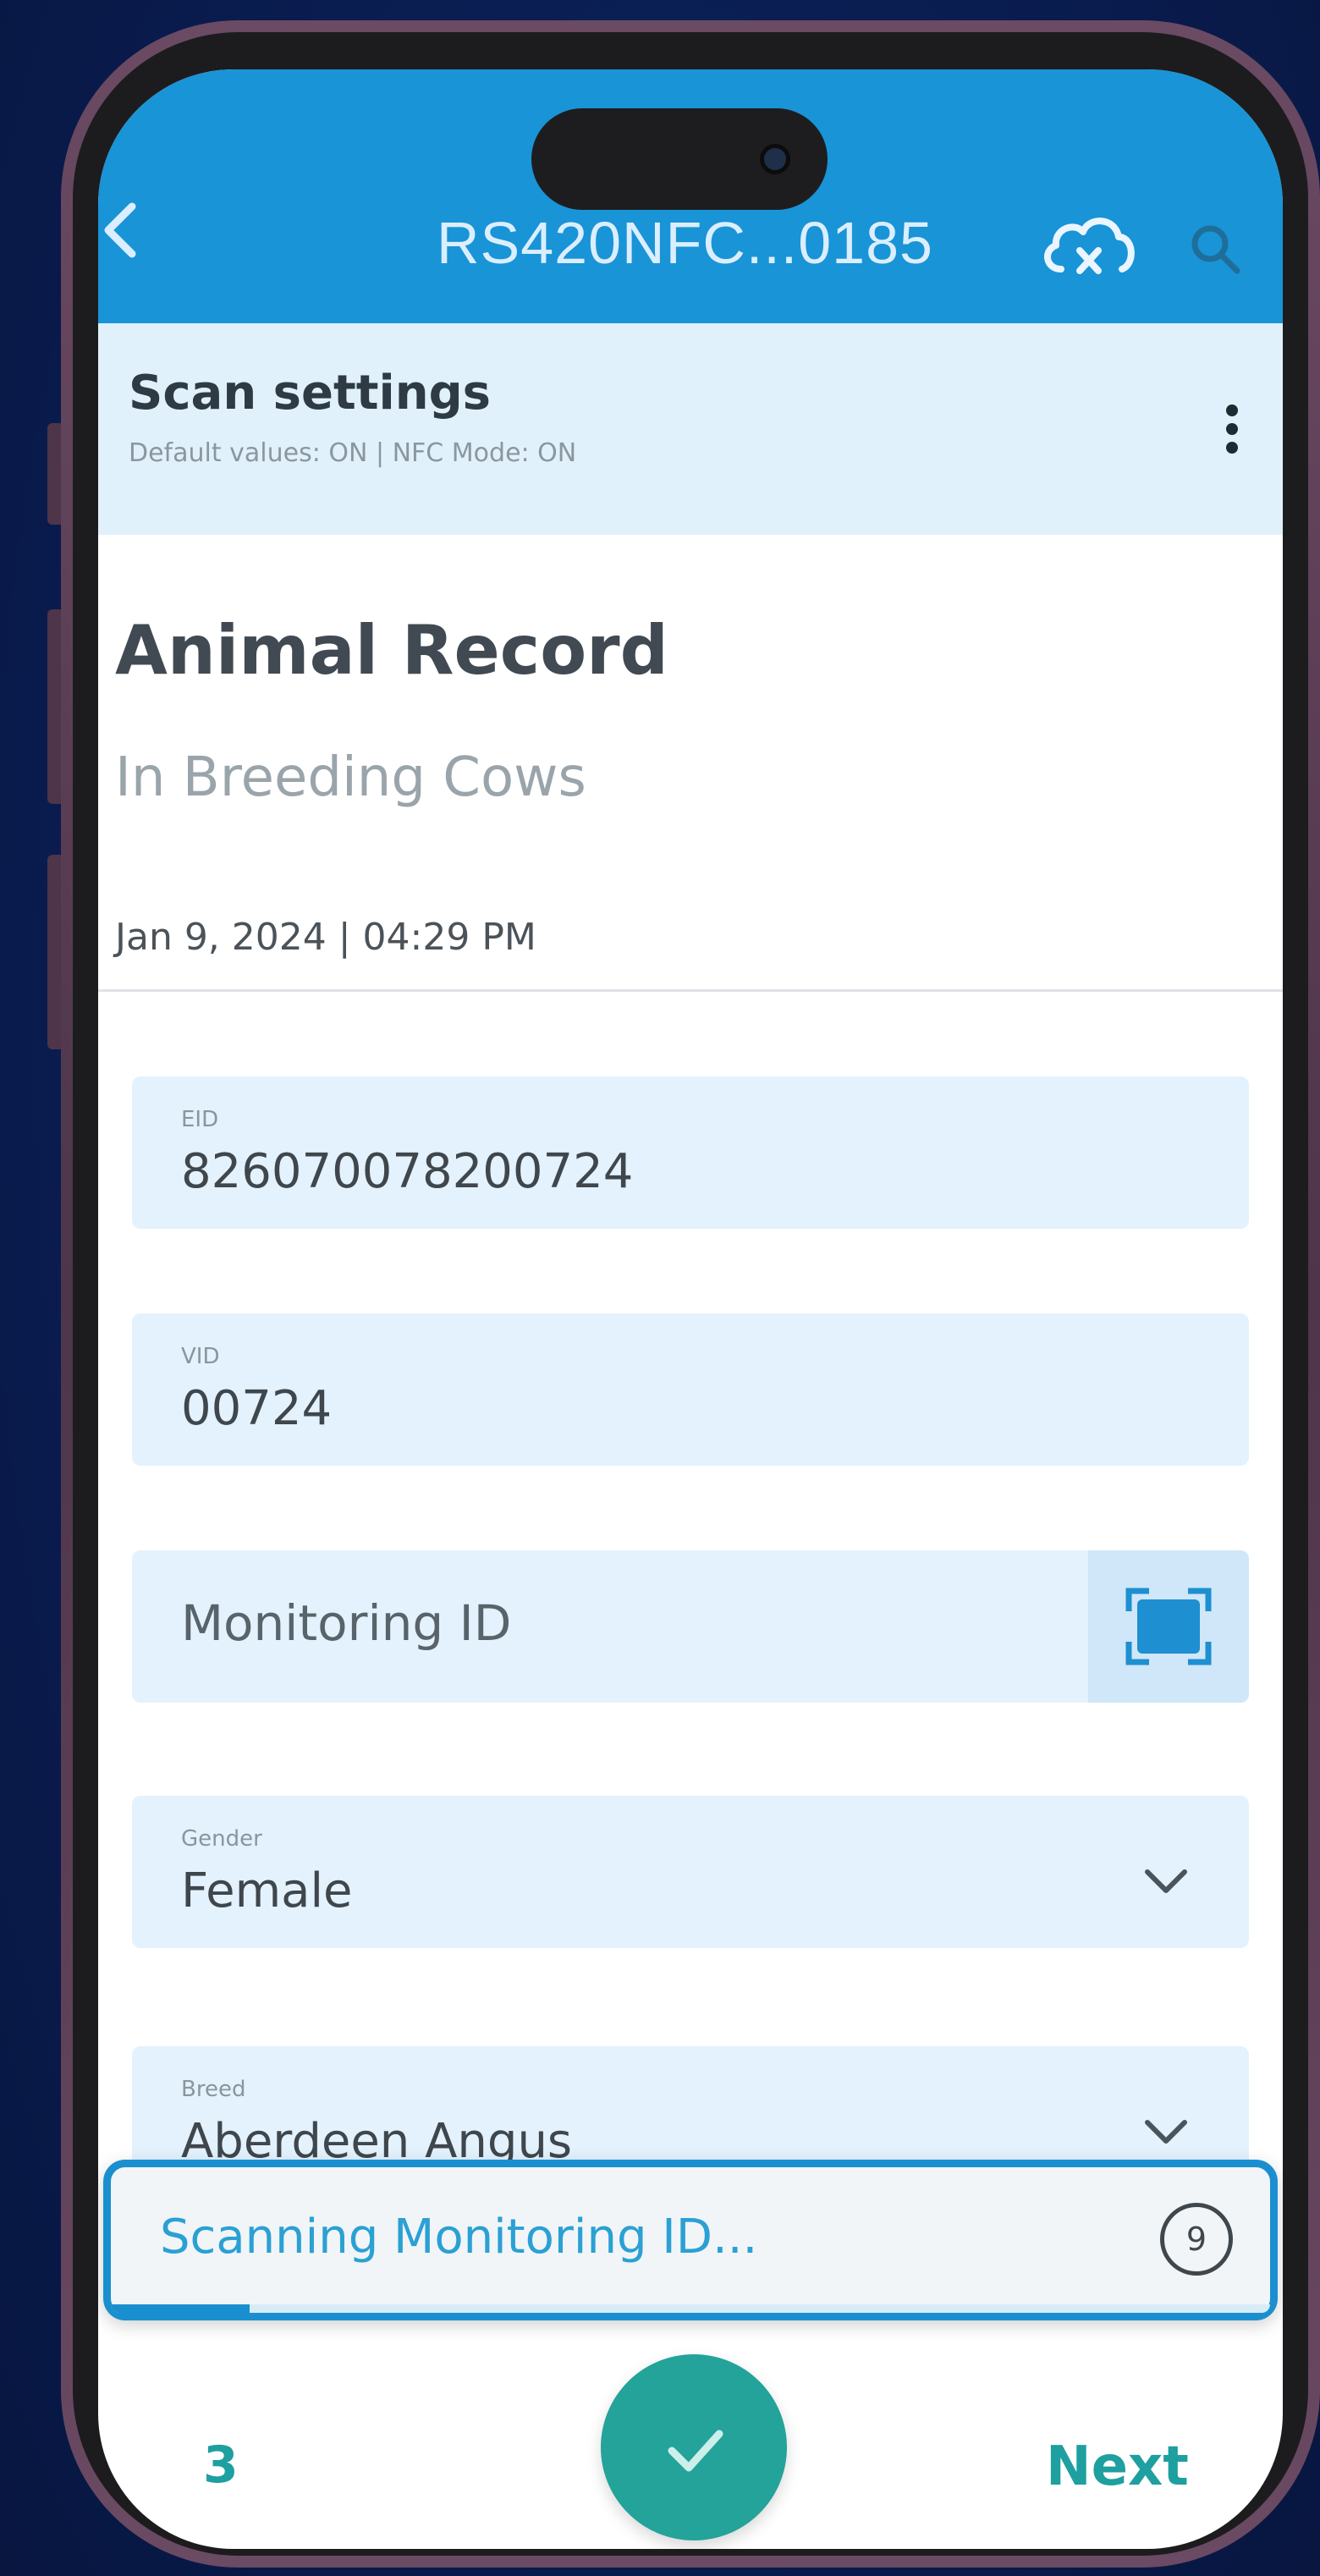 The image size is (1320, 2576). What do you see at coordinates (124, 230) in the screenshot?
I see `chevron-left-icon` at bounding box center [124, 230].